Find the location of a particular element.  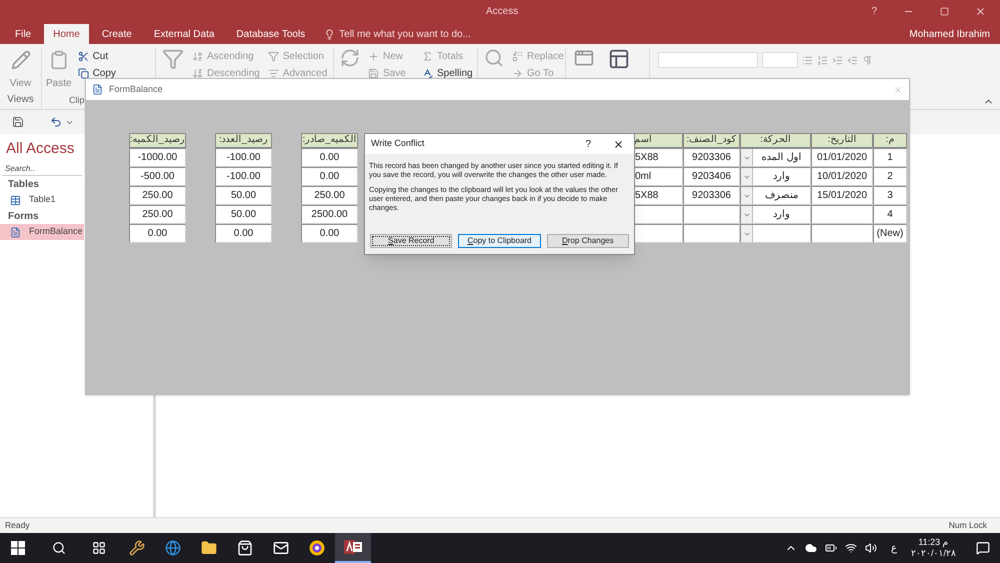

dialog-button: Copy to Clipboard is located at coordinates (499, 241).